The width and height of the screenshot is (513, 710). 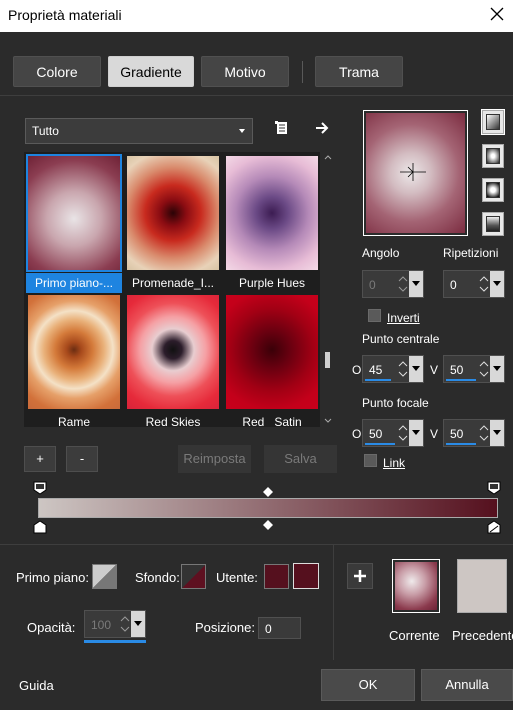 What do you see at coordinates (493, 156) in the screenshot?
I see `rectangular-style-button` at bounding box center [493, 156].